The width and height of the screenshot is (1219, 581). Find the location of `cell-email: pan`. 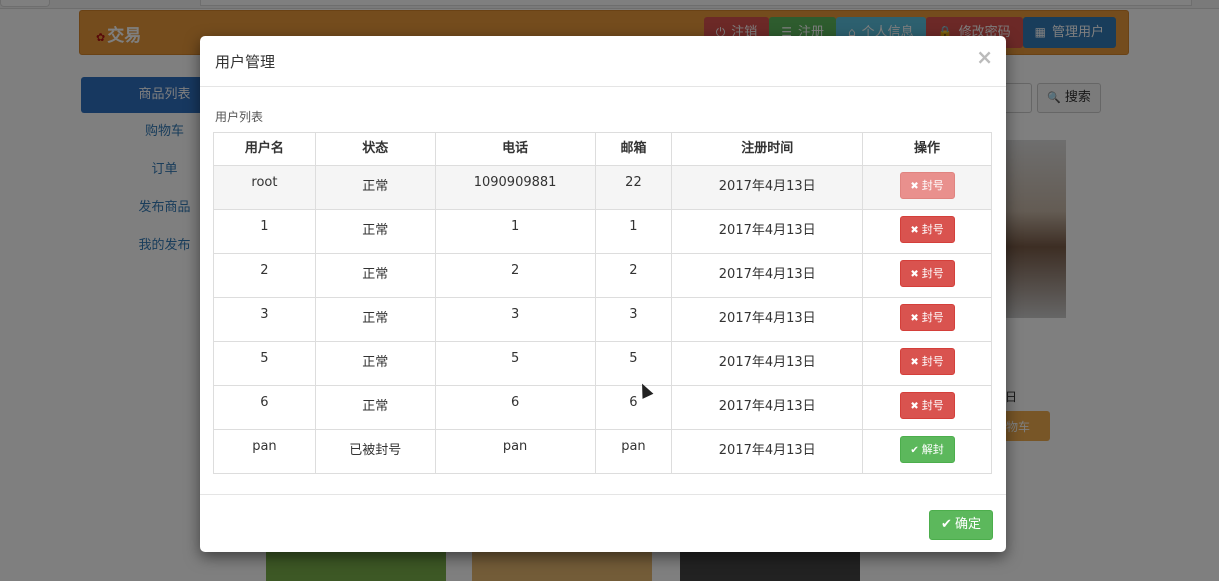

cell-email: pan is located at coordinates (633, 451).